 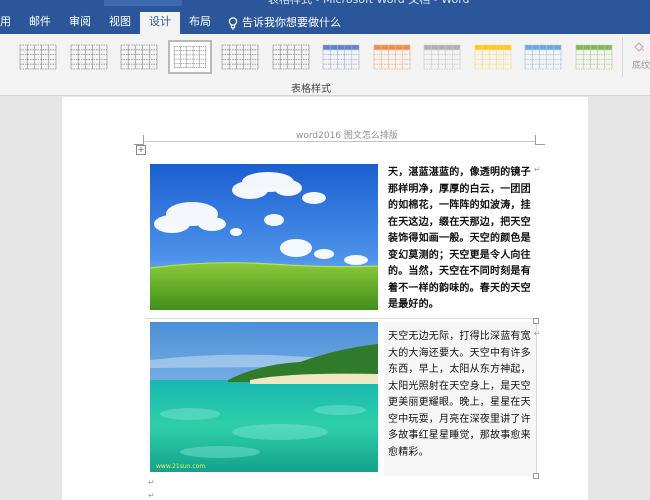 I want to click on table-styles-gallery, so click(x=311, y=57).